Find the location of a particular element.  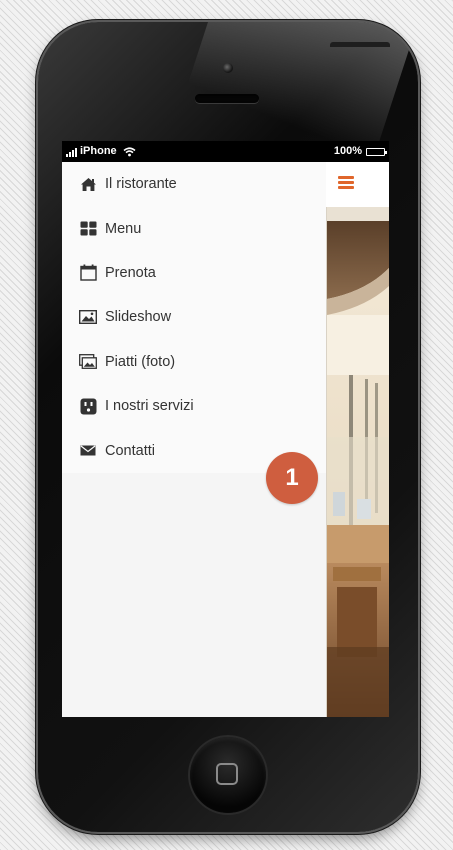

earpiece-speaker is located at coordinates (227, 98).